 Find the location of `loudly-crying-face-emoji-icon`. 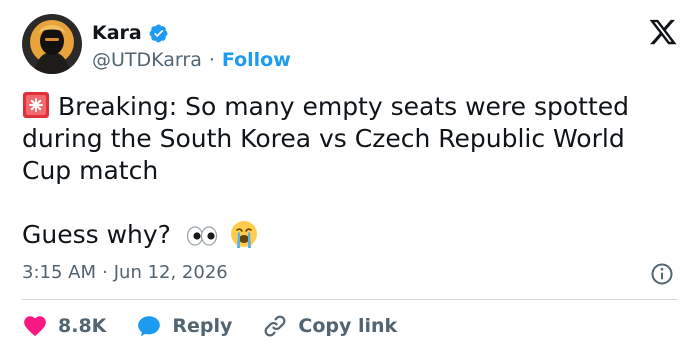

loudly-crying-face-emoji-icon is located at coordinates (244, 234).